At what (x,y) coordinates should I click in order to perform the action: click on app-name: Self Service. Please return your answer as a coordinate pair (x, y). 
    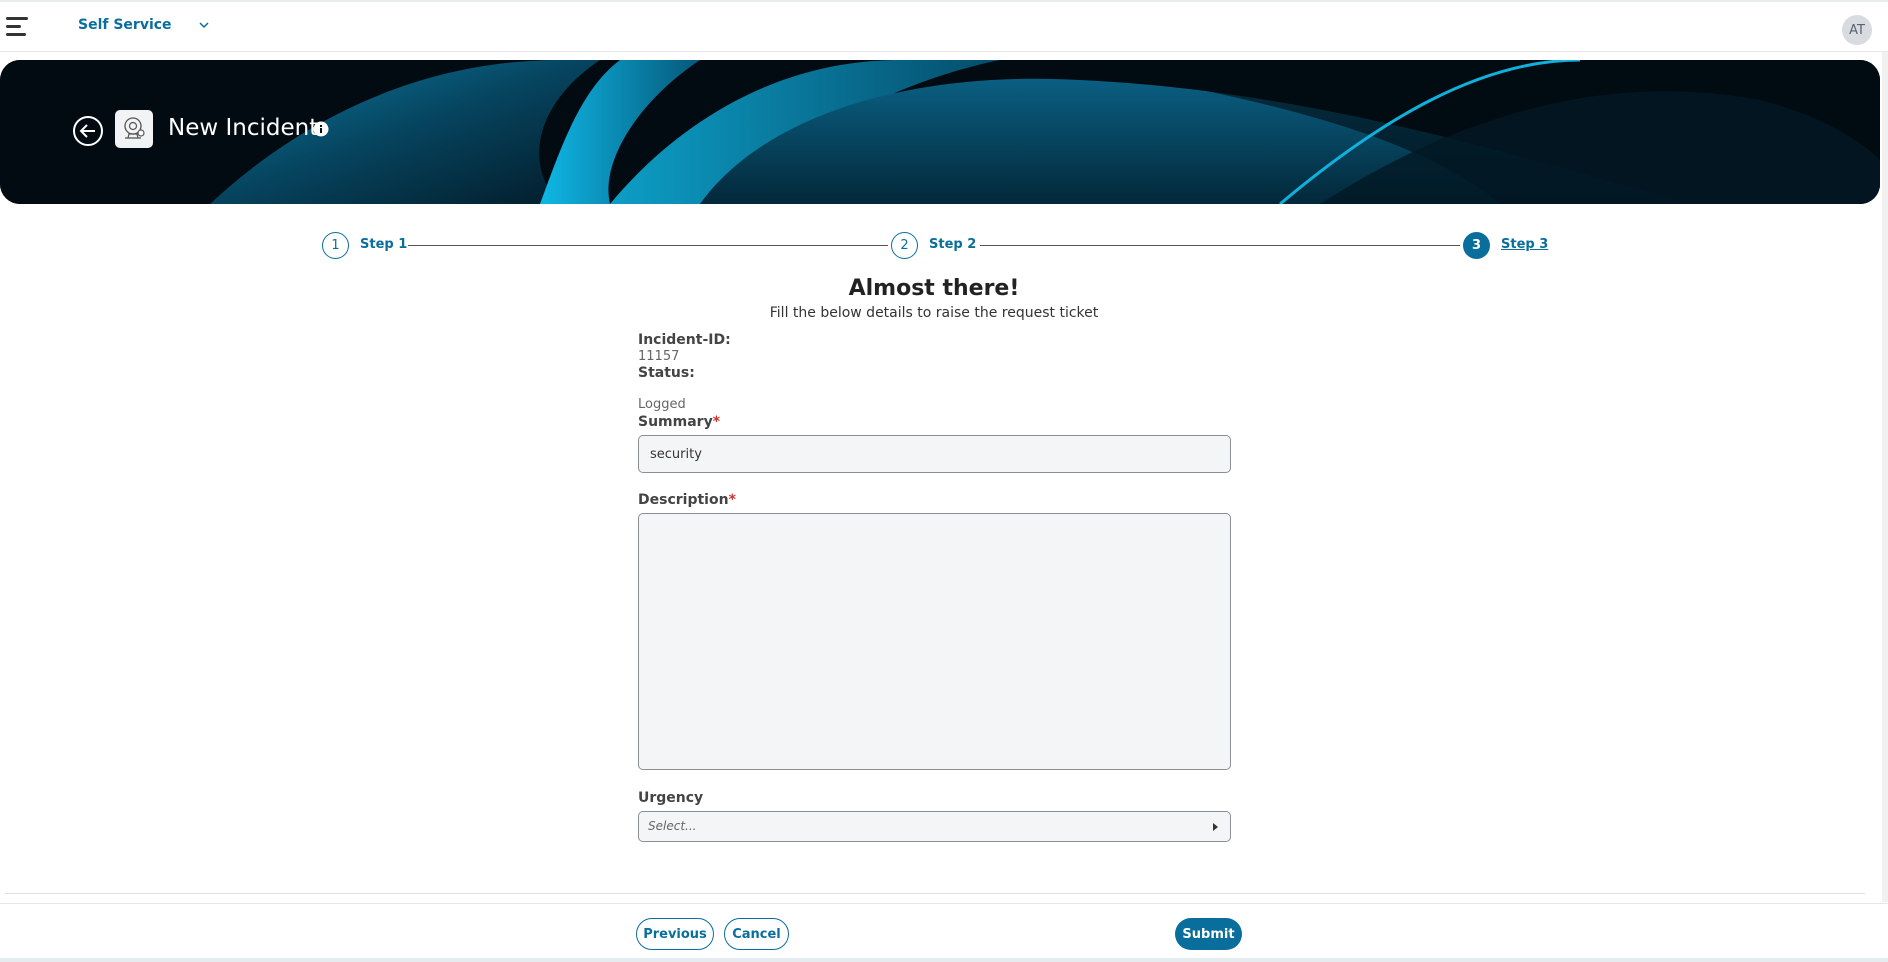
    Looking at the image, I should click on (125, 25).